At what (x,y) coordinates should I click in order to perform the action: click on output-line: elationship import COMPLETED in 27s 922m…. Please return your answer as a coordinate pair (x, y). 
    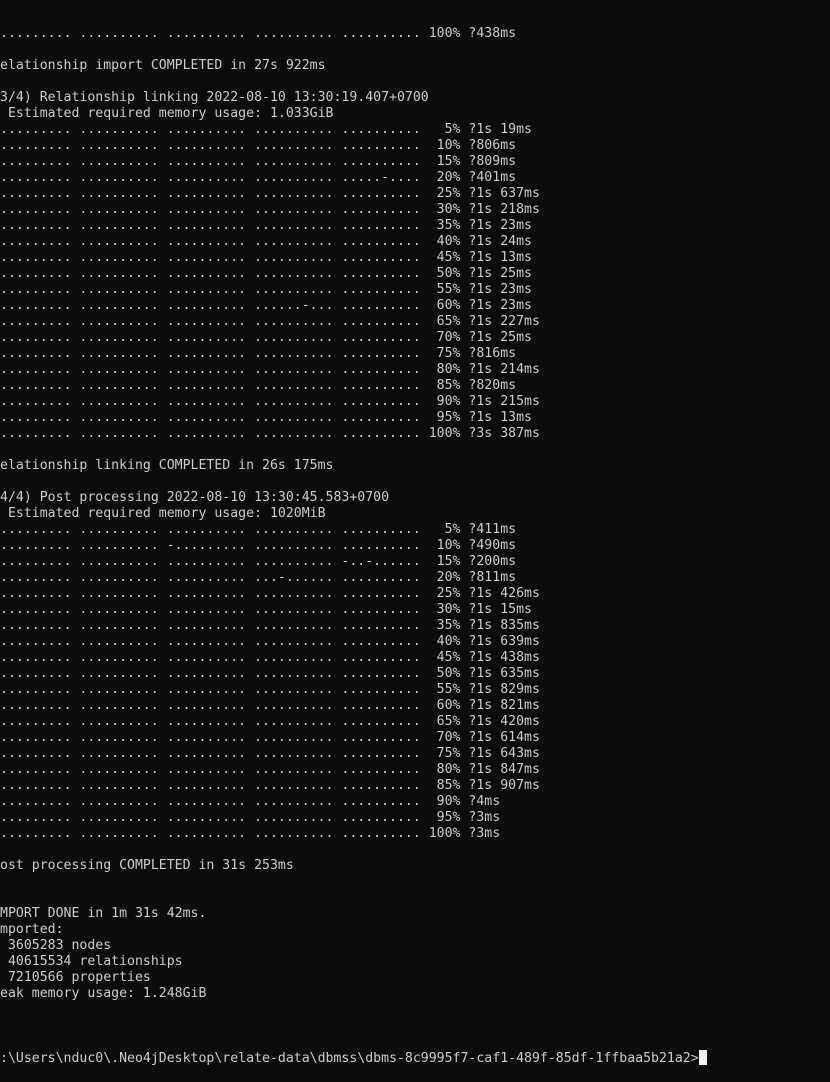
    Looking at the image, I should click on (163, 65).